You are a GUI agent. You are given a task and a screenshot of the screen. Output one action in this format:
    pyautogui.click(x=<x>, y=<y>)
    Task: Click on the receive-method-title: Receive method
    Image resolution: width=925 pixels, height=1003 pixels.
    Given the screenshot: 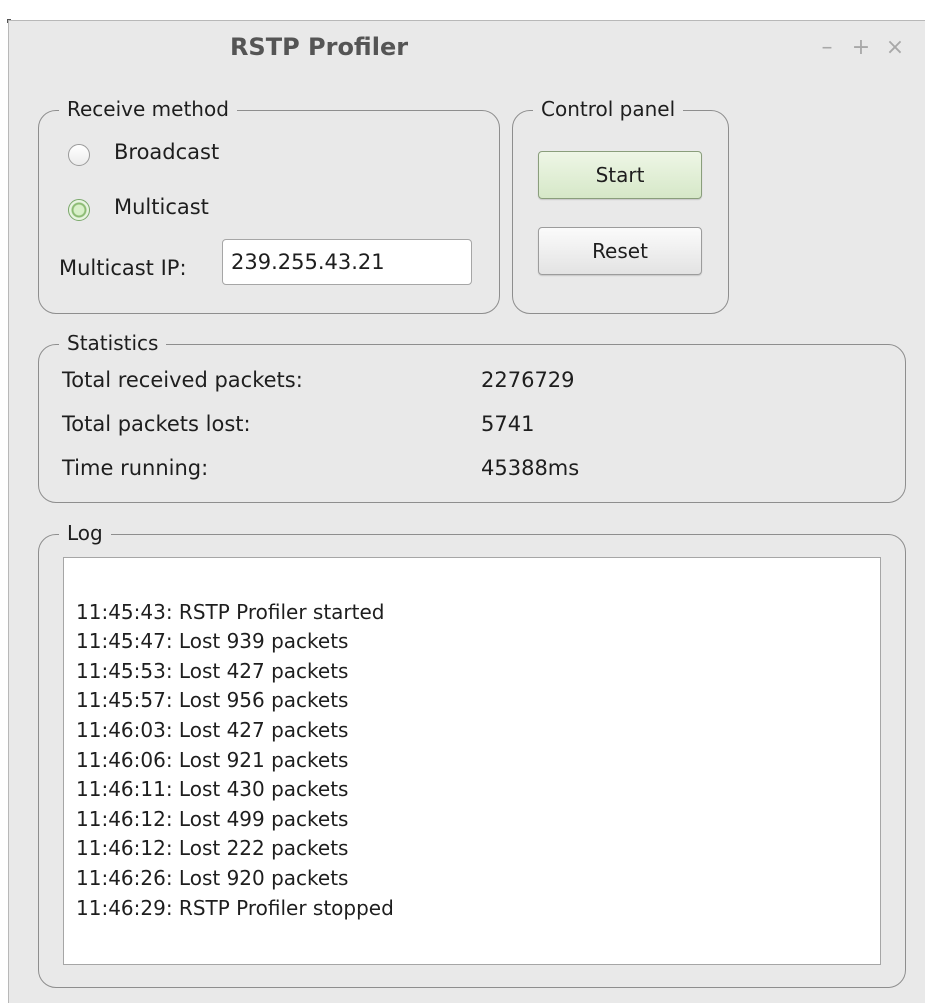 What is the action you would take?
    pyautogui.click(x=148, y=109)
    